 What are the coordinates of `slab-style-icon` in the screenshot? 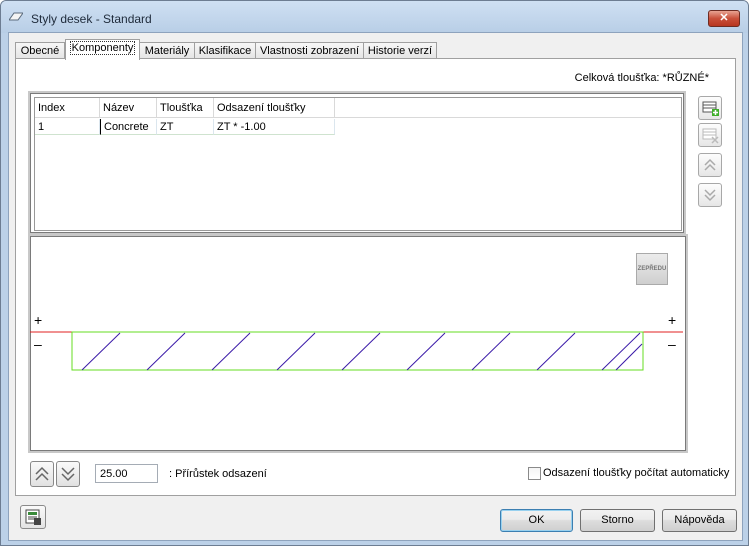 It's located at (16, 16).